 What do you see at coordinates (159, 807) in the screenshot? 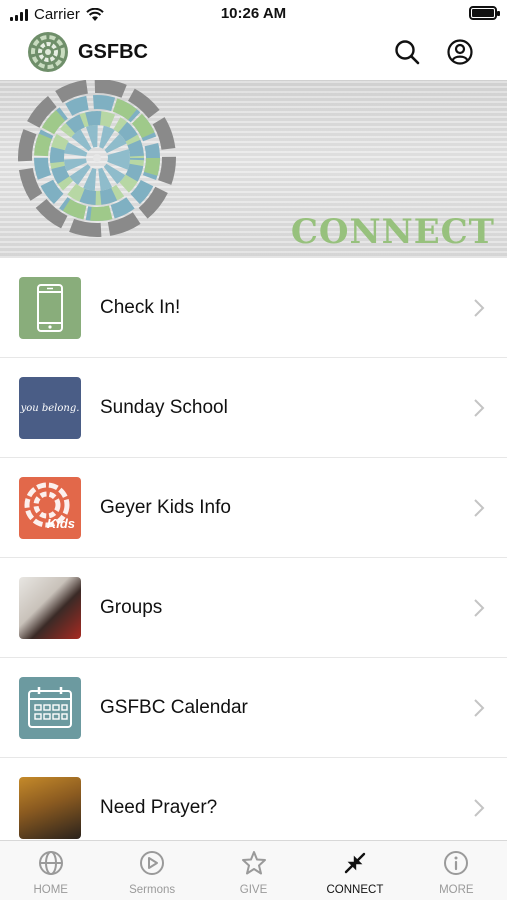
I see `menu-item-label: Need Prayer?` at bounding box center [159, 807].